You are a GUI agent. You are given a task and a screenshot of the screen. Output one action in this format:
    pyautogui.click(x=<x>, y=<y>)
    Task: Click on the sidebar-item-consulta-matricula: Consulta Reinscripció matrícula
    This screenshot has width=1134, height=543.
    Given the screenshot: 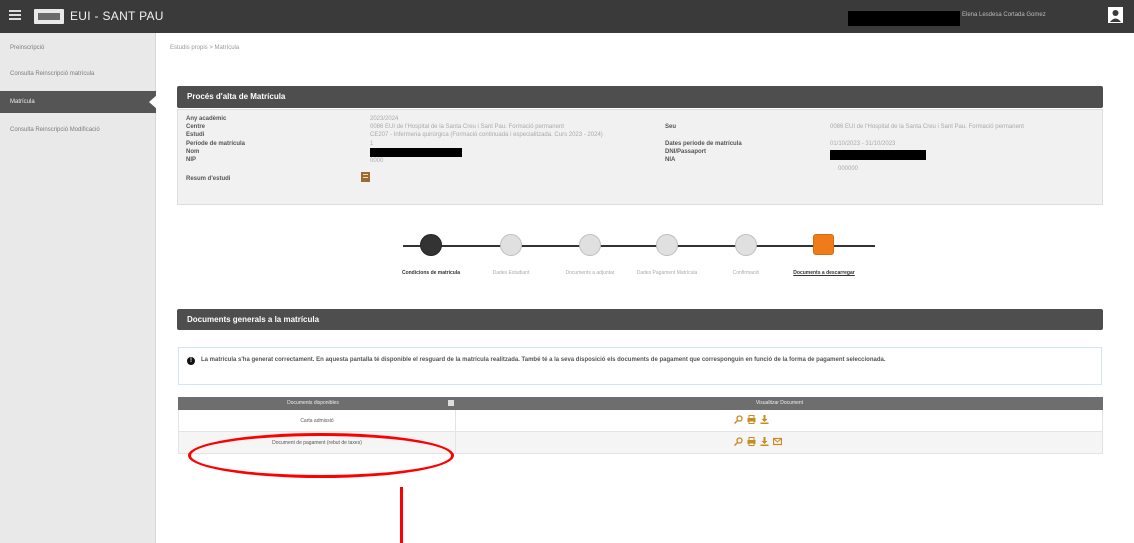 What is the action you would take?
    pyautogui.click(x=78, y=74)
    